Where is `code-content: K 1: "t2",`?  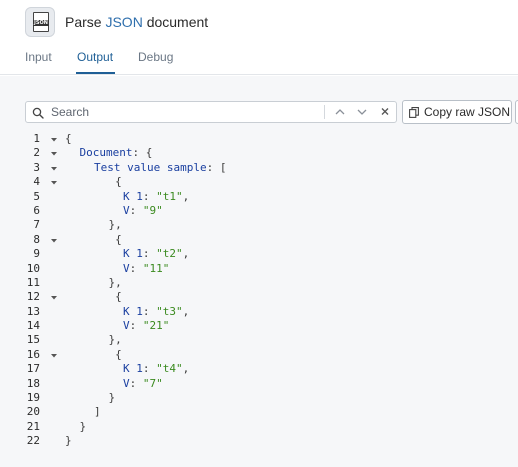 code-content: K 1: "t2", is located at coordinates (156, 254).